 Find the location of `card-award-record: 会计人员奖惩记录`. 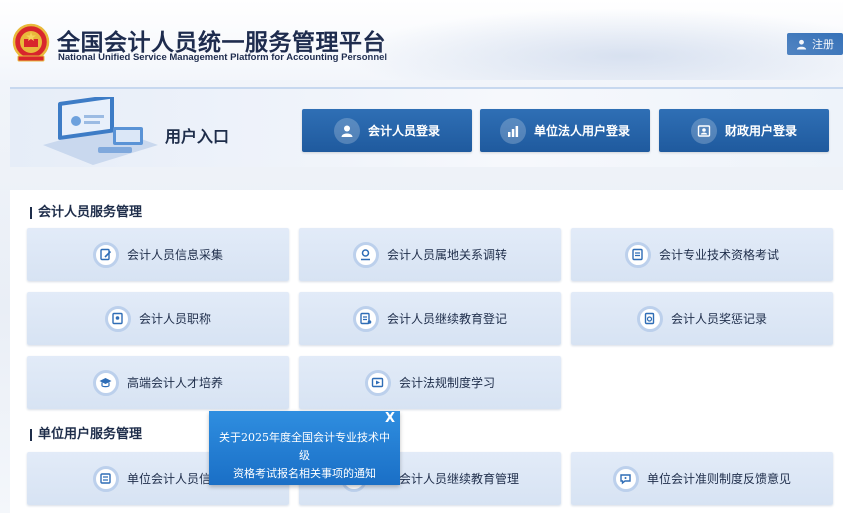

card-award-record: 会计人员奖惩记录 is located at coordinates (702, 318).